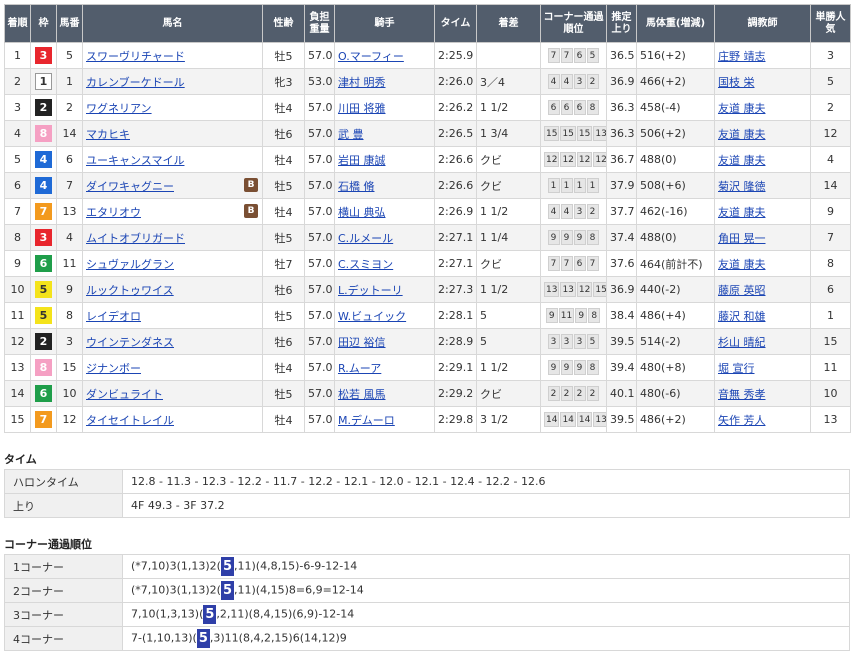  I want to click on sex-age-cell: 牡4, so click(283, 159).